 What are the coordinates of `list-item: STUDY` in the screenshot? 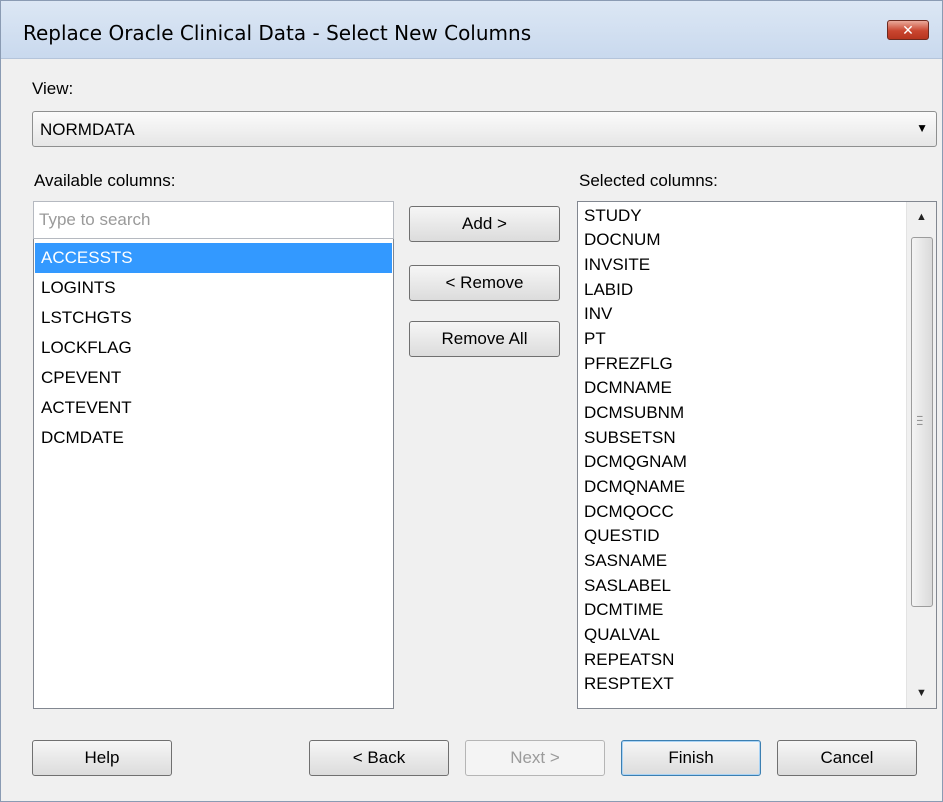 It's located at (613, 218).